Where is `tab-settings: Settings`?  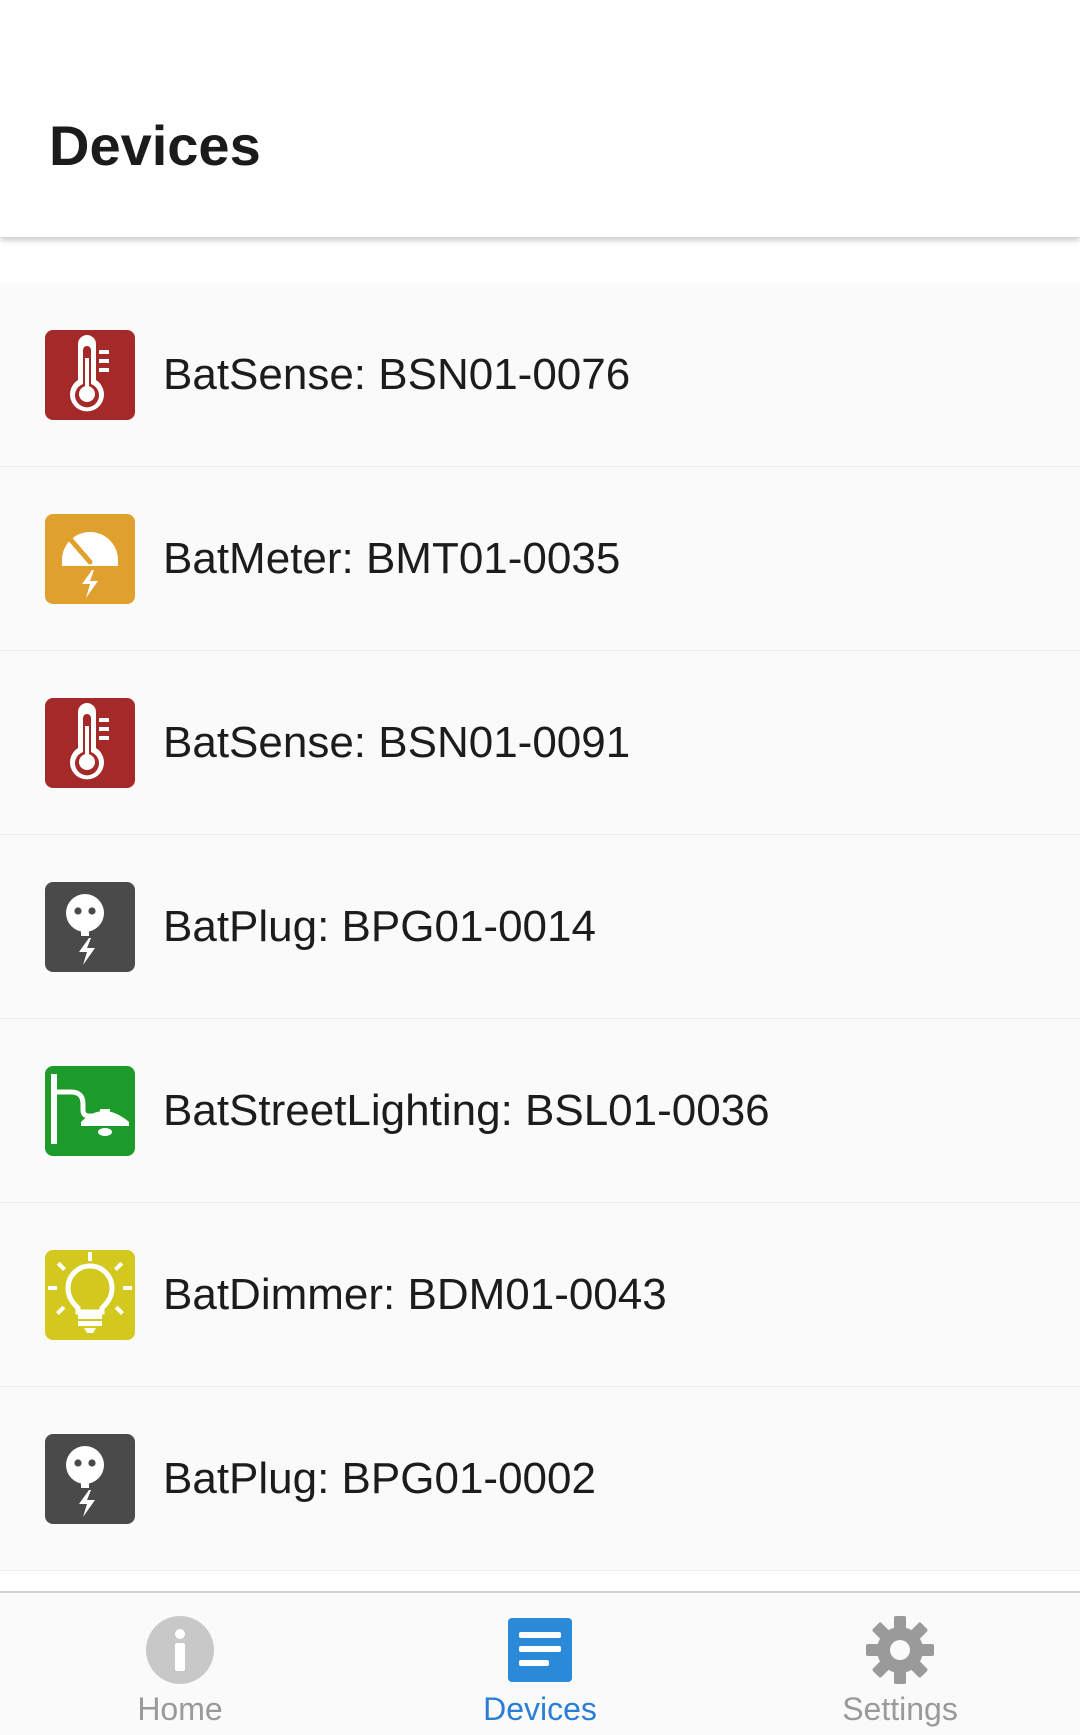
tab-settings: Settings is located at coordinates (900, 1664).